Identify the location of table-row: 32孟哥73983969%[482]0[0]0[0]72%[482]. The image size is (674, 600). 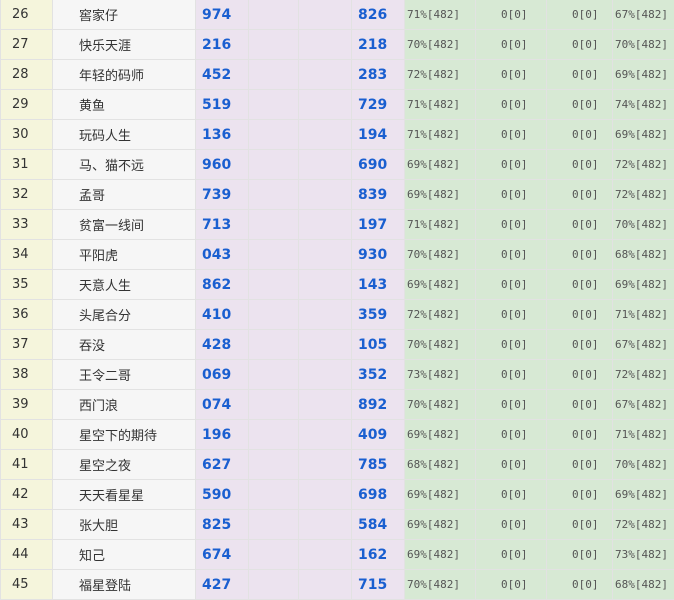
(337, 195).